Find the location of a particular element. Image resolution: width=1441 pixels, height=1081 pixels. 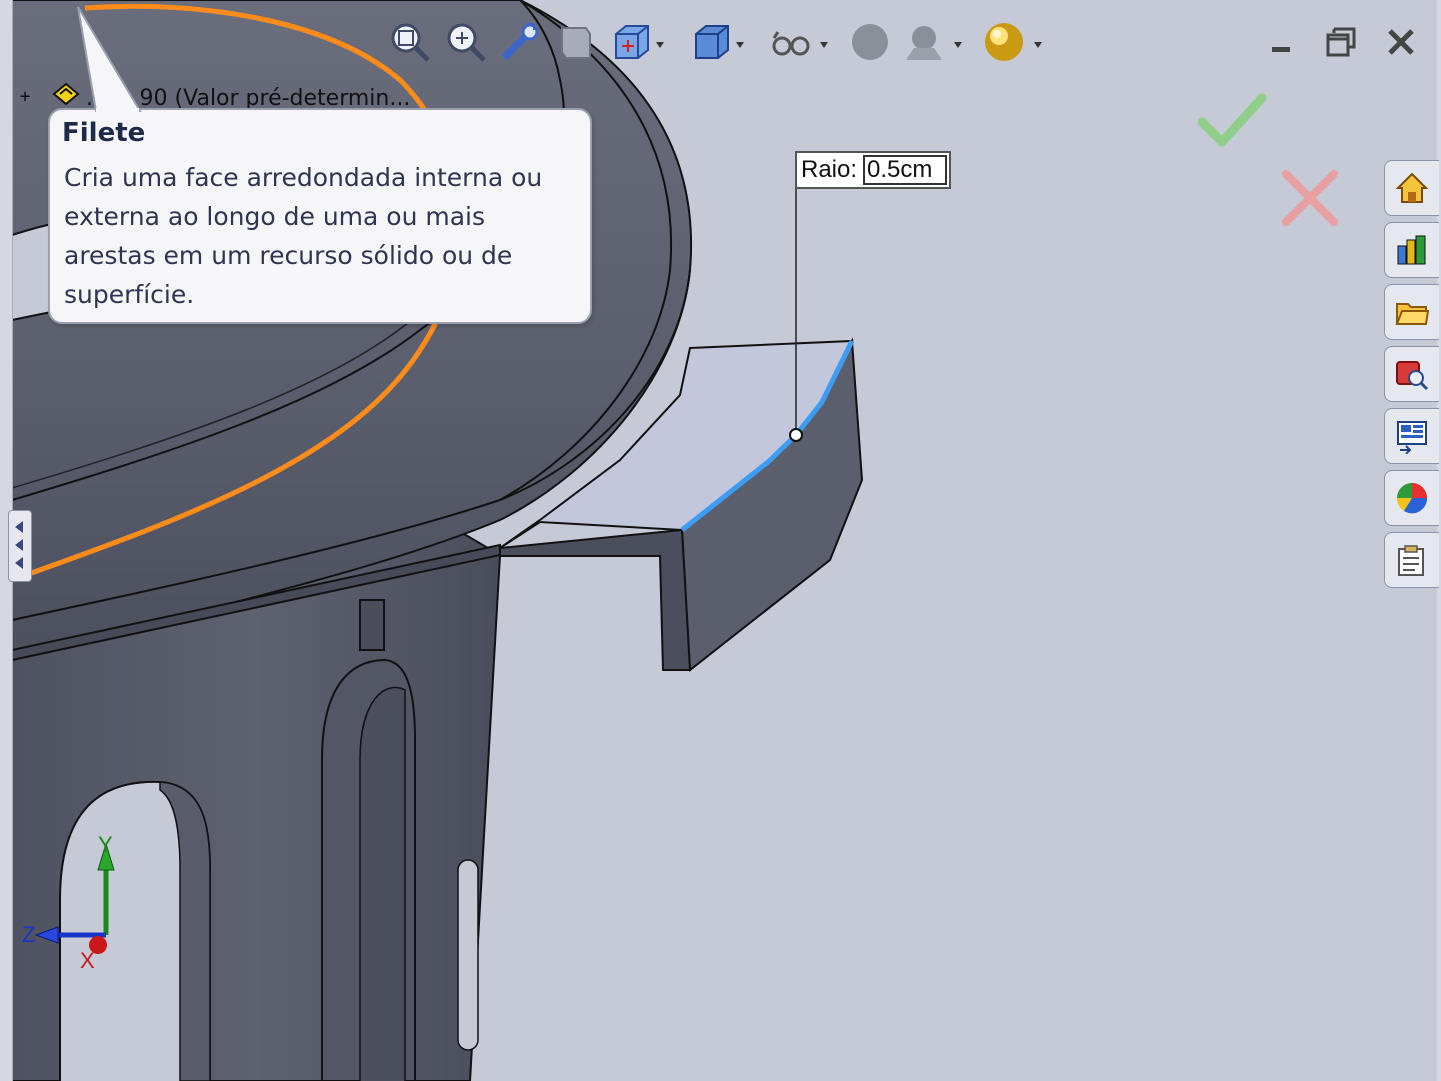

tab-design-library is located at coordinates (1411, 250).